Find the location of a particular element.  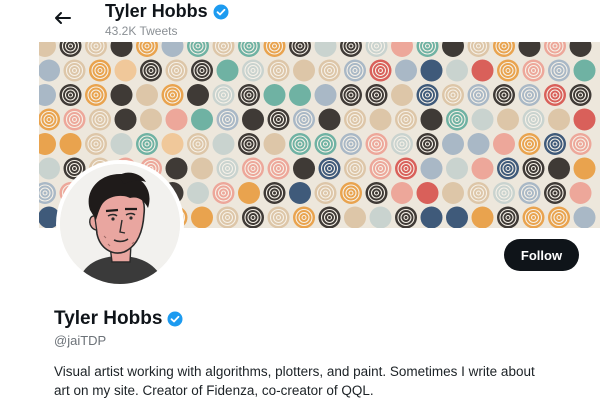

header-title: Tyler Hobbs is located at coordinates (167, 11).